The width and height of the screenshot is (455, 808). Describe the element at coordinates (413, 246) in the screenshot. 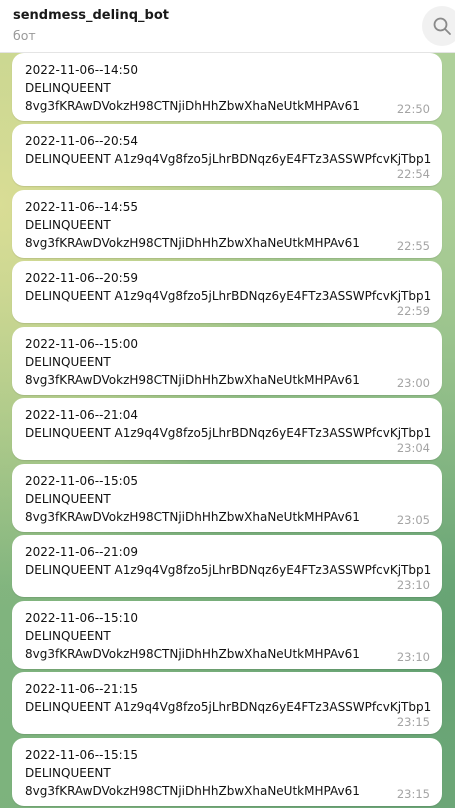

I see `message-time: 22:55` at that location.